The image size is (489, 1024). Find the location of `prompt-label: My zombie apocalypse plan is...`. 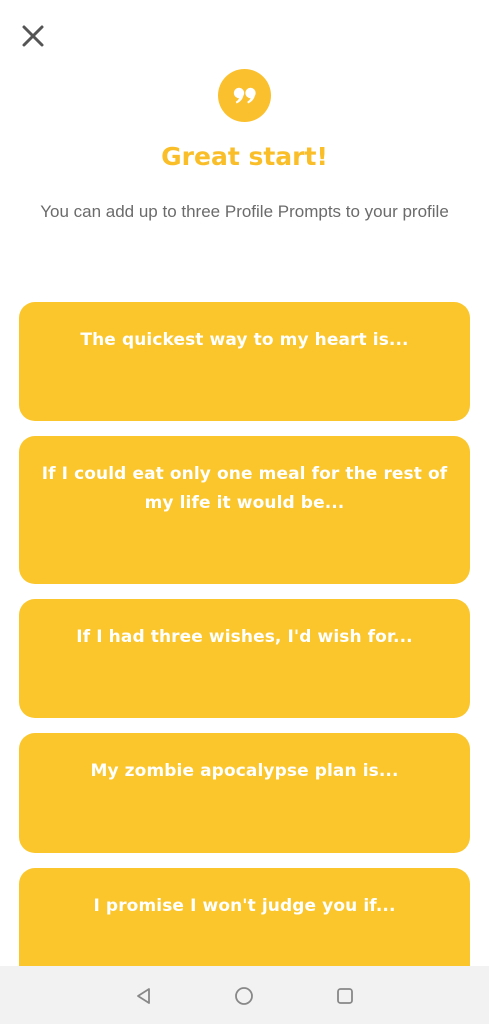

prompt-label: My zombie apocalypse plan is... is located at coordinates (244, 771).